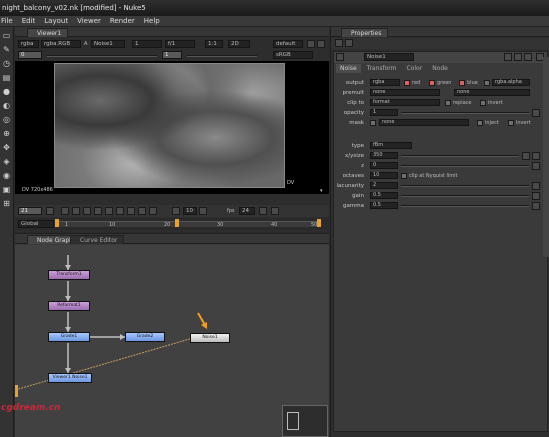  I want to click on tab-viewer: Viewer1, so click(48, 32).